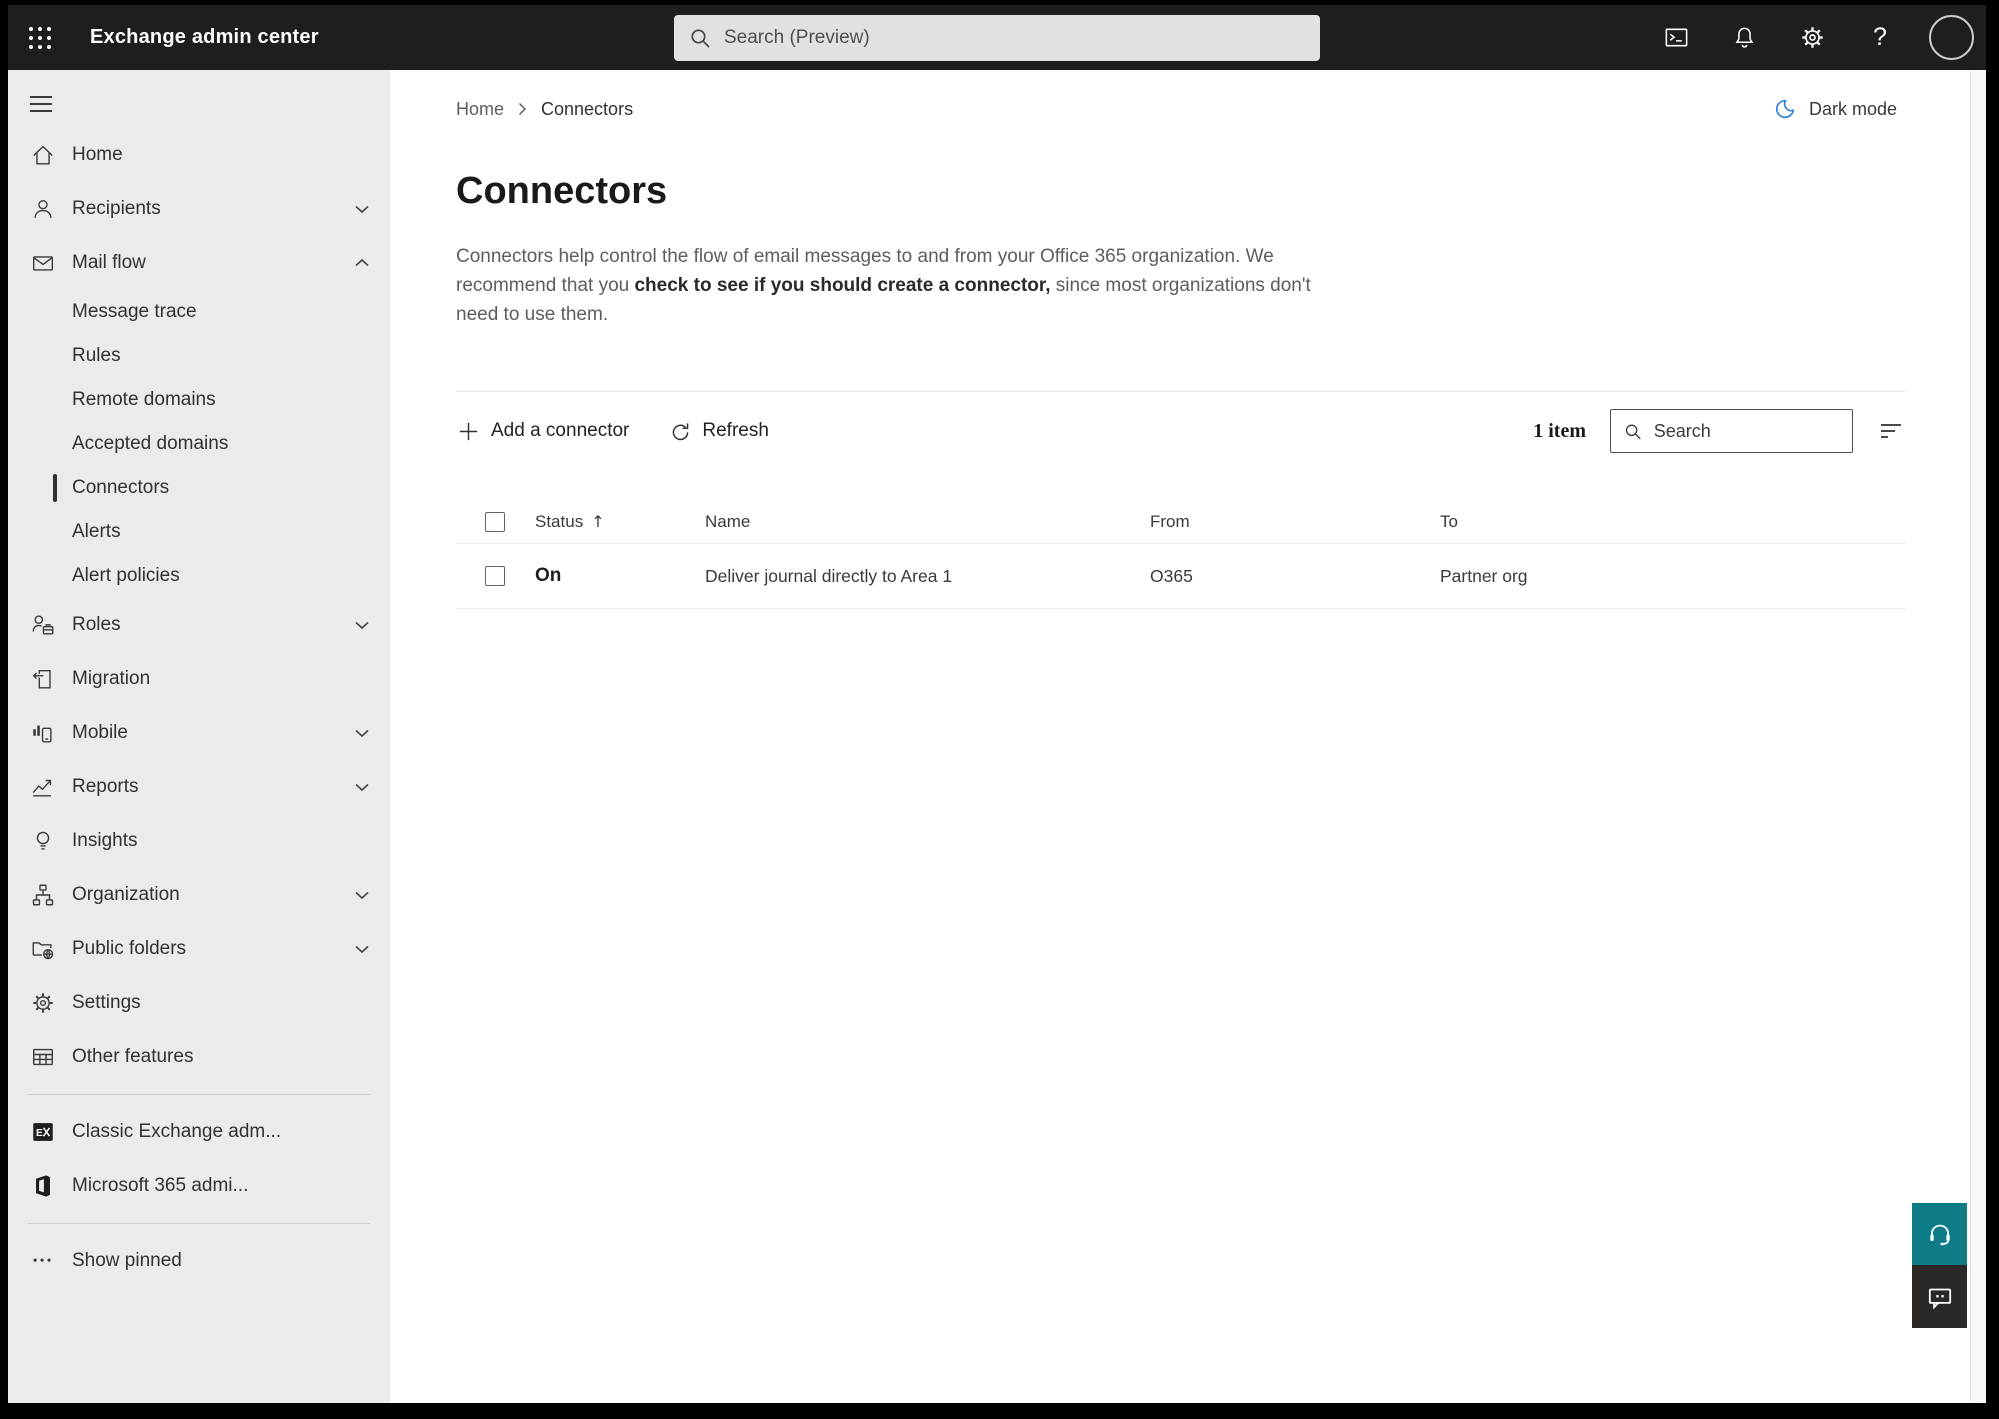  What do you see at coordinates (199, 488) in the screenshot?
I see `sidebar-item-connectors: Connectors` at bounding box center [199, 488].